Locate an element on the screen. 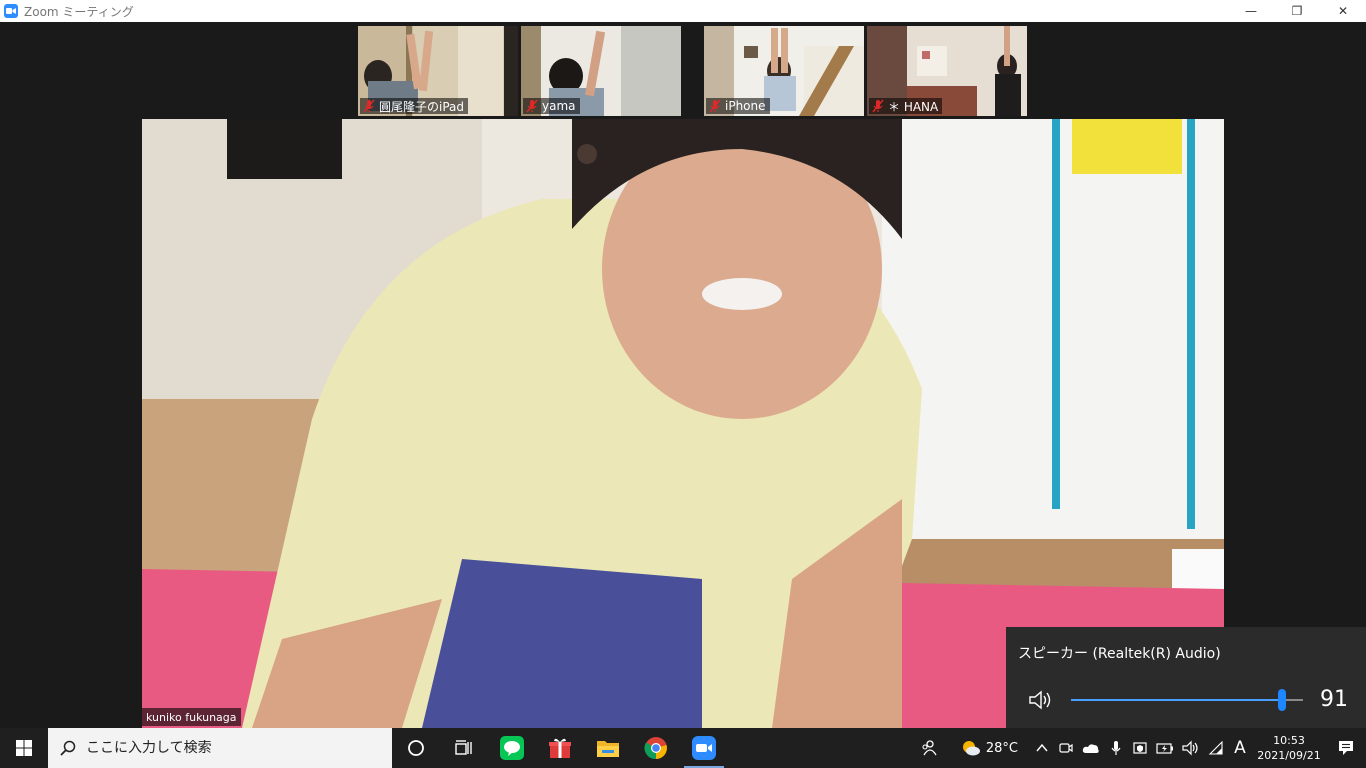 Image resolution: width=1366 pixels, height=768 pixels. volume-slider is located at coordinates (1187, 700).